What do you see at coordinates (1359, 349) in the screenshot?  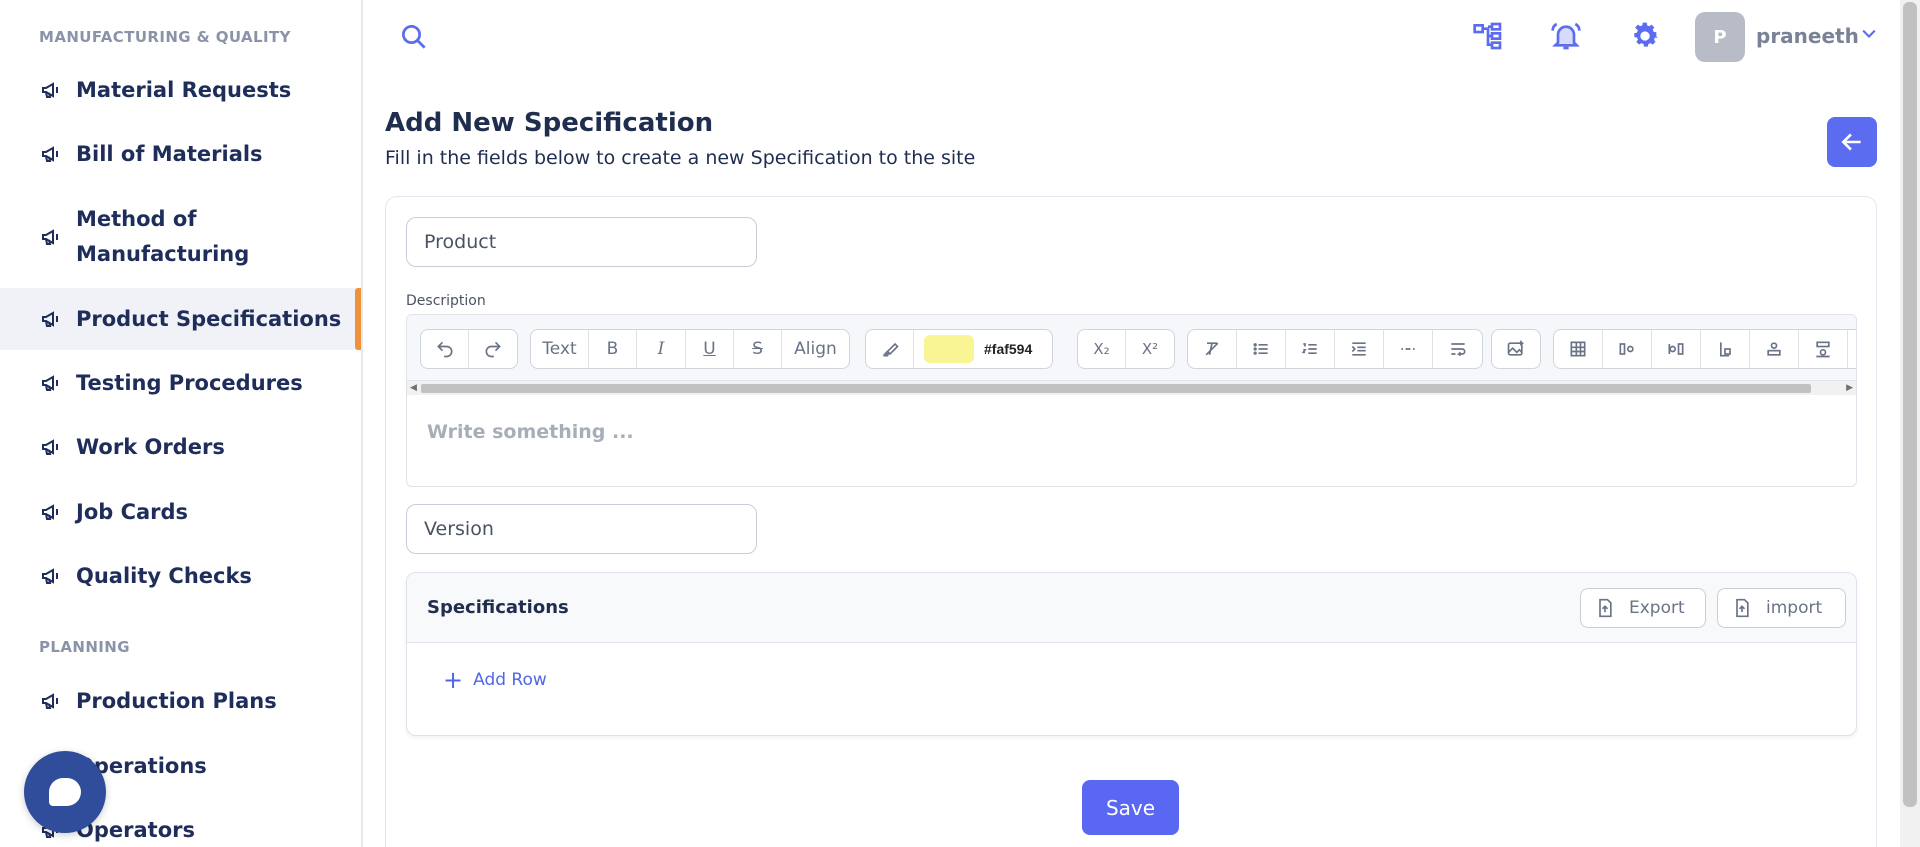 I see `indent-button` at bounding box center [1359, 349].